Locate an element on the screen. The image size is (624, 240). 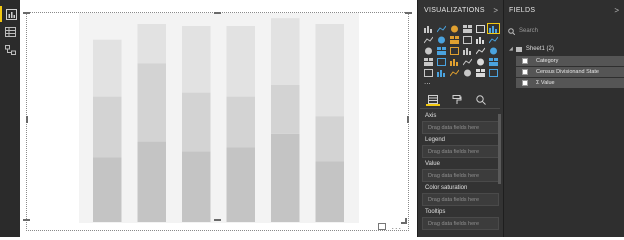
field-item: Category is located at coordinates (570, 61).